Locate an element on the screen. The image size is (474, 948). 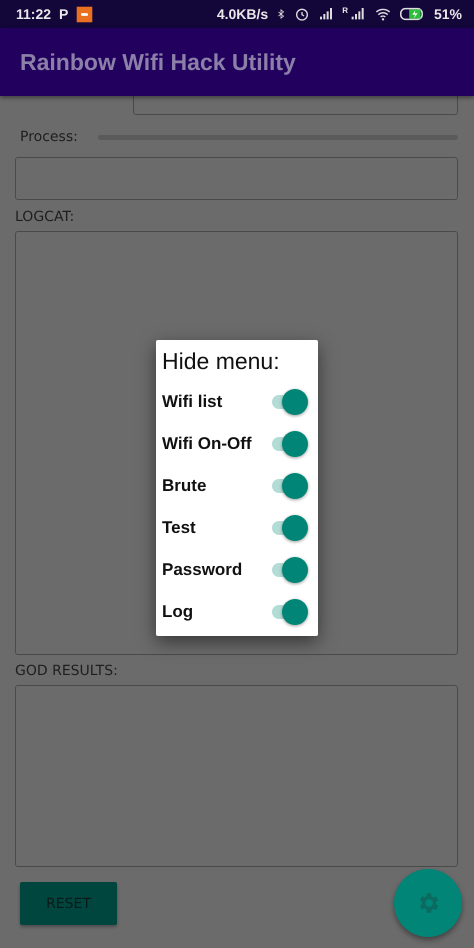
alarm-icon is located at coordinates (302, 14).